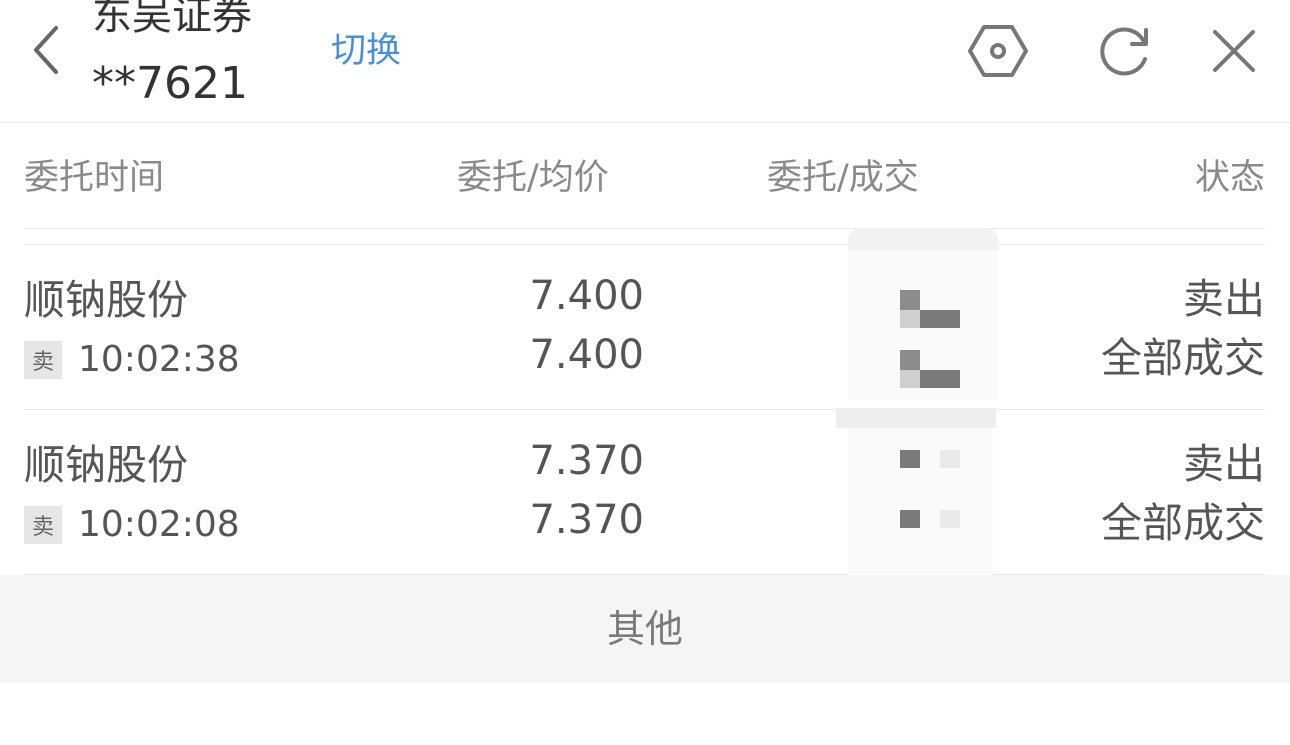  I want to click on back-button, so click(46, 50).